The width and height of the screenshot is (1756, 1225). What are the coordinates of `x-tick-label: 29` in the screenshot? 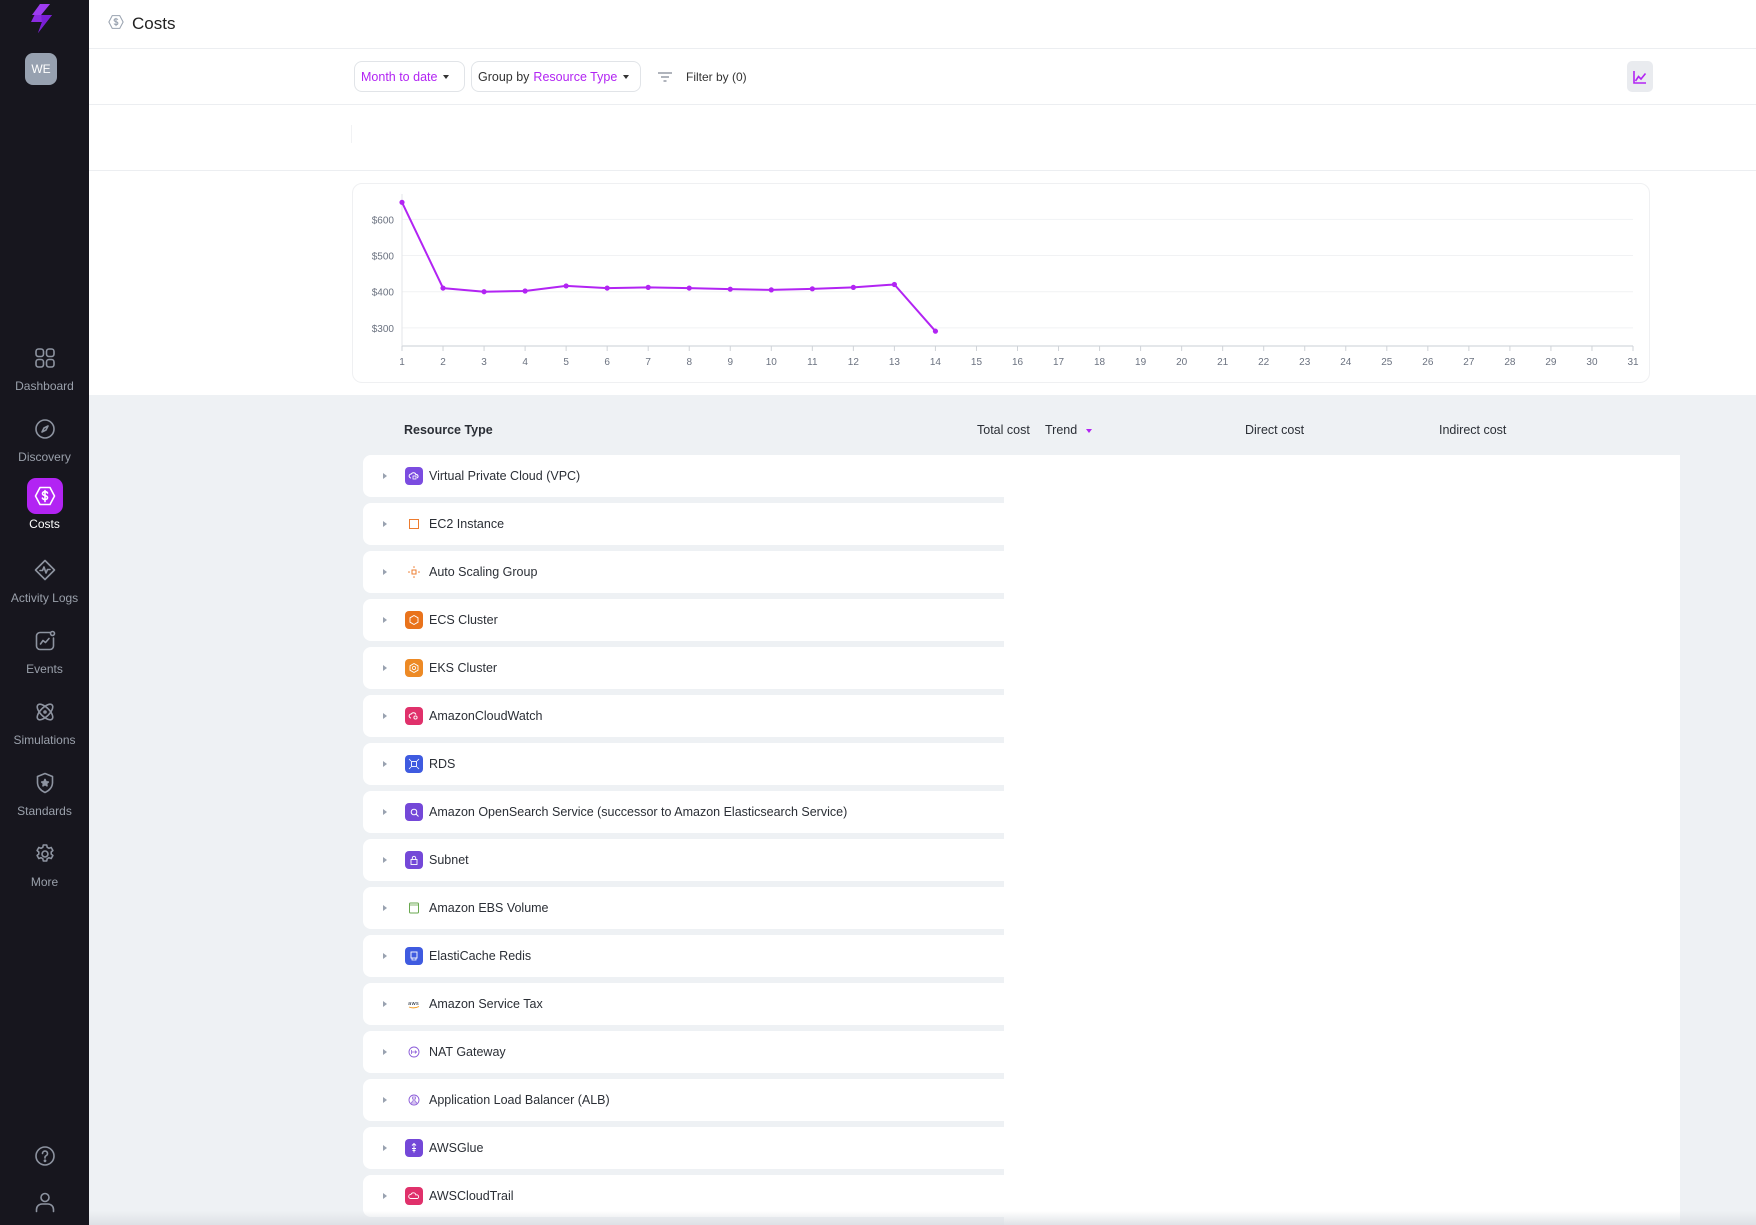 It's located at (1551, 362).